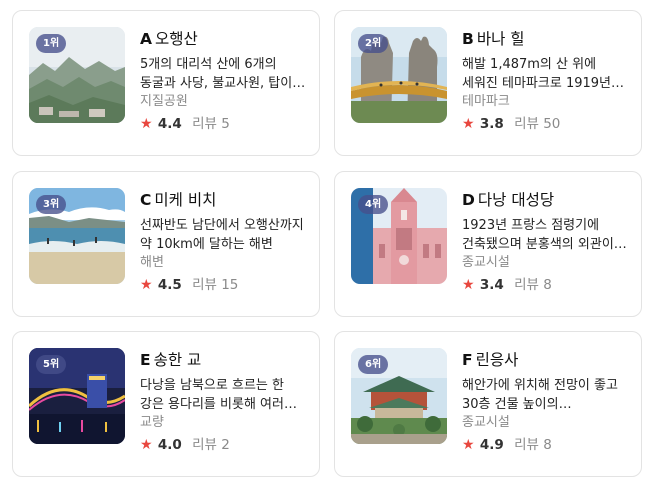 The height and width of the screenshot is (489, 657). Describe the element at coordinates (169, 285) in the screenshot. I see `rating-score: 4.5` at that location.